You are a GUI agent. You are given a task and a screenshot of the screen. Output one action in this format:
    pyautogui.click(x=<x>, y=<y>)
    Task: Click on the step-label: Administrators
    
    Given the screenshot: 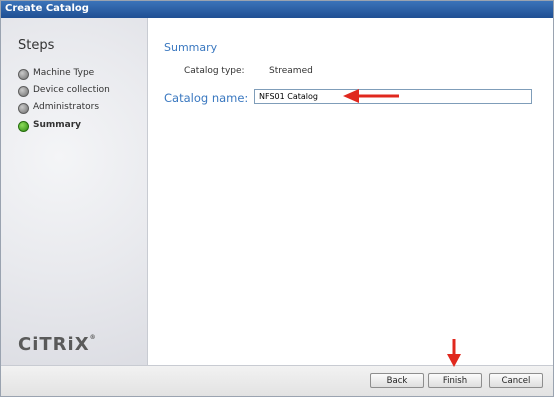 What is the action you would take?
    pyautogui.click(x=66, y=107)
    